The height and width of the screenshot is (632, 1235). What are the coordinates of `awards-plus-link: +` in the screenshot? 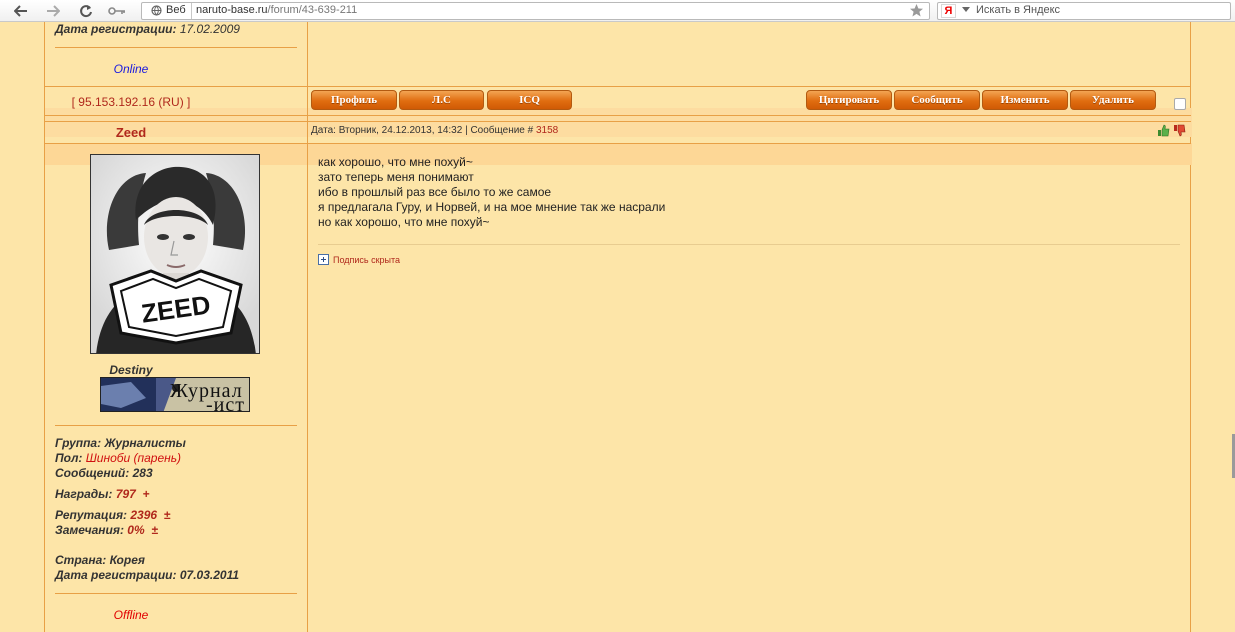 It's located at (145, 494).